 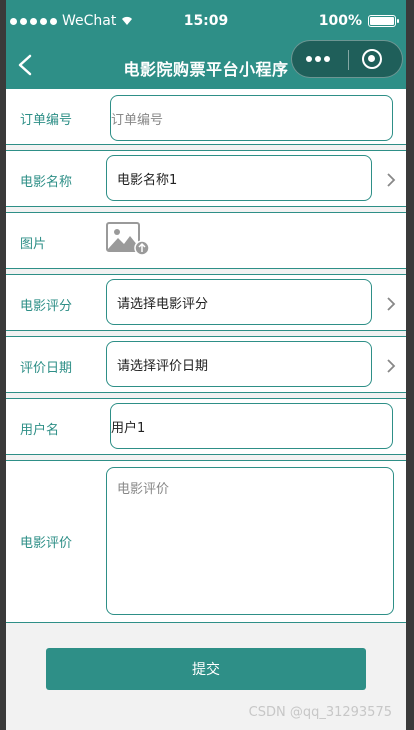 What do you see at coordinates (239, 178) in the screenshot?
I see `movie-name-field: 电影名称1` at bounding box center [239, 178].